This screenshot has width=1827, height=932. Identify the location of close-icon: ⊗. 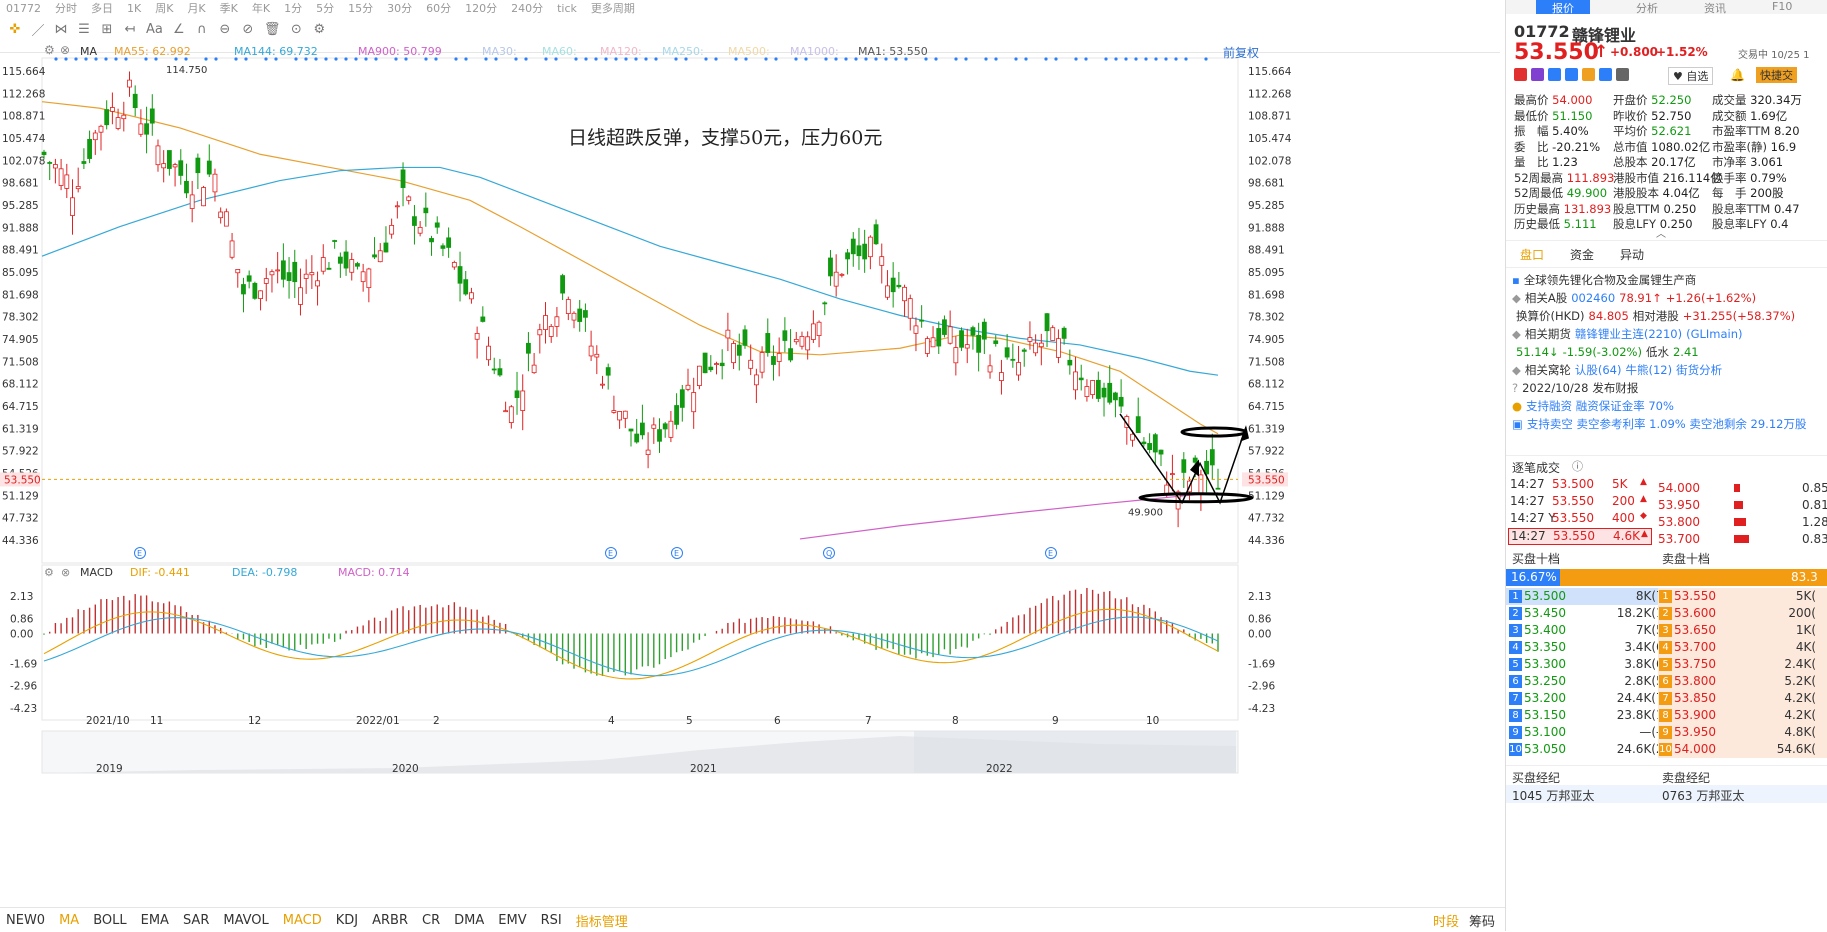
(65, 50).